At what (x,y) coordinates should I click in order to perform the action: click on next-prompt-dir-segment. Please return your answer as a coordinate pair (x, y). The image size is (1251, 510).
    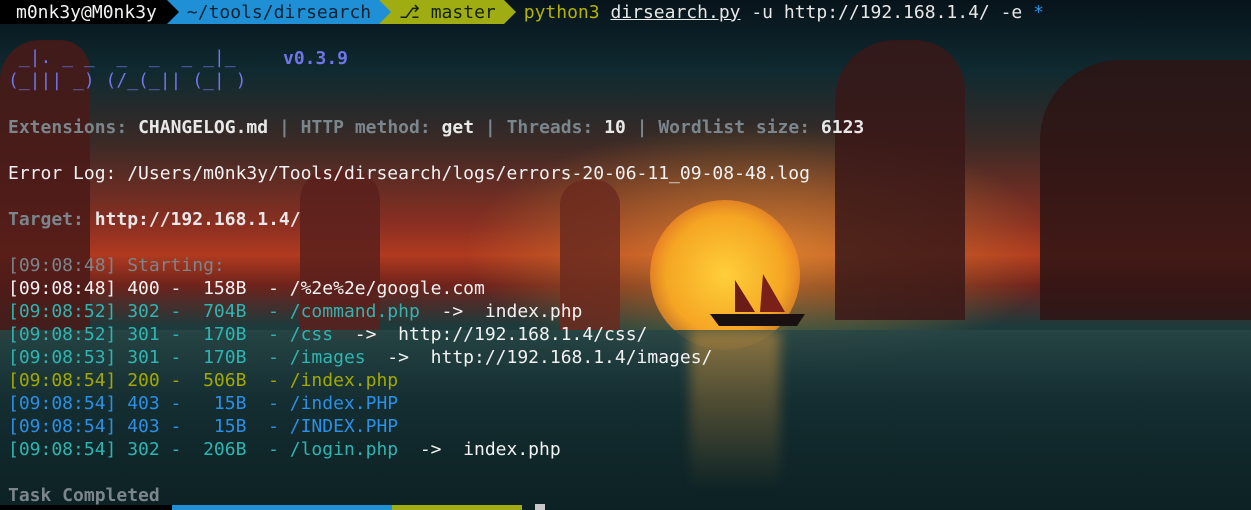
    Looking at the image, I should click on (282, 507).